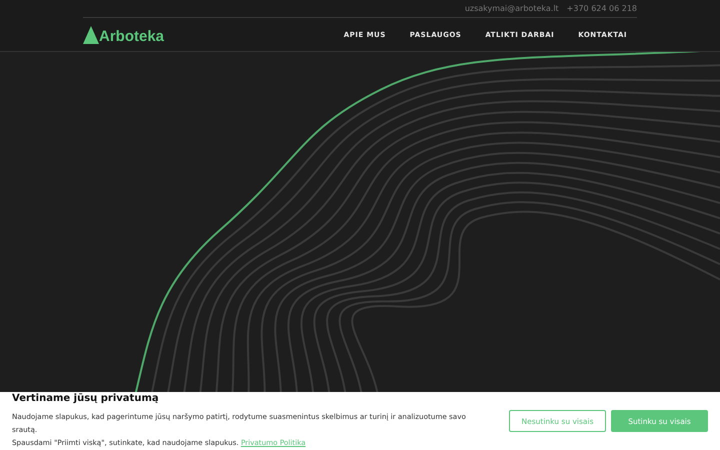 The image size is (720, 450). What do you see at coordinates (123, 35) in the screenshot?
I see `logo: Arboteka` at bounding box center [123, 35].